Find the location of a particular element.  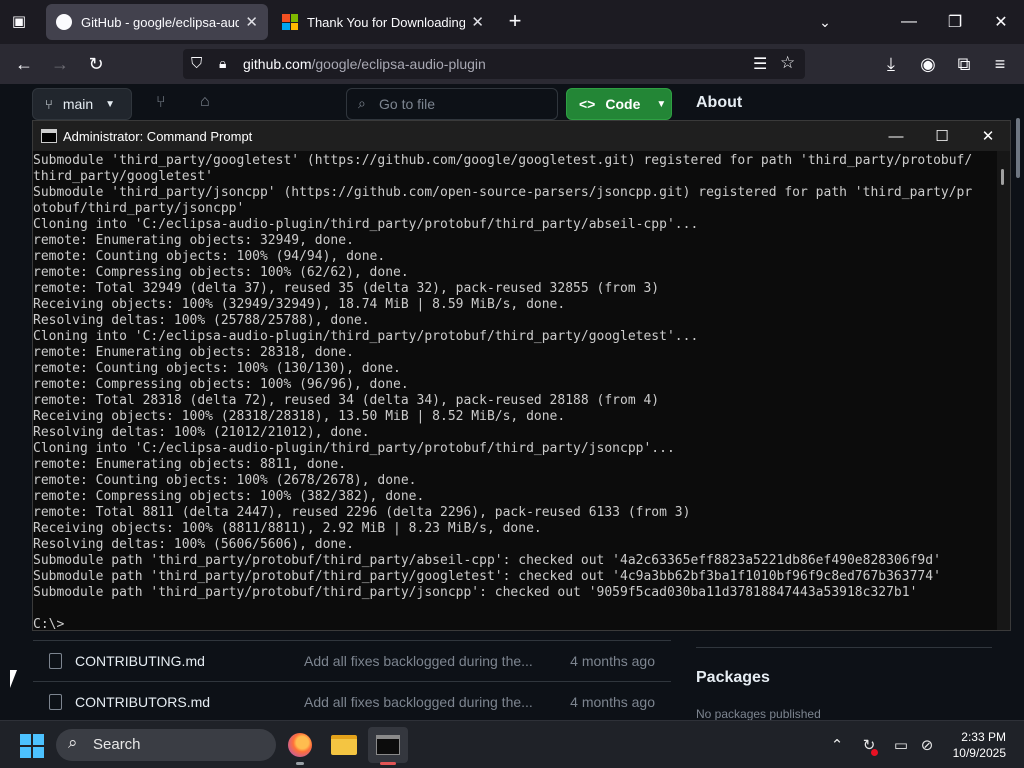

extensions-icon: ⧉ is located at coordinates (964, 64).